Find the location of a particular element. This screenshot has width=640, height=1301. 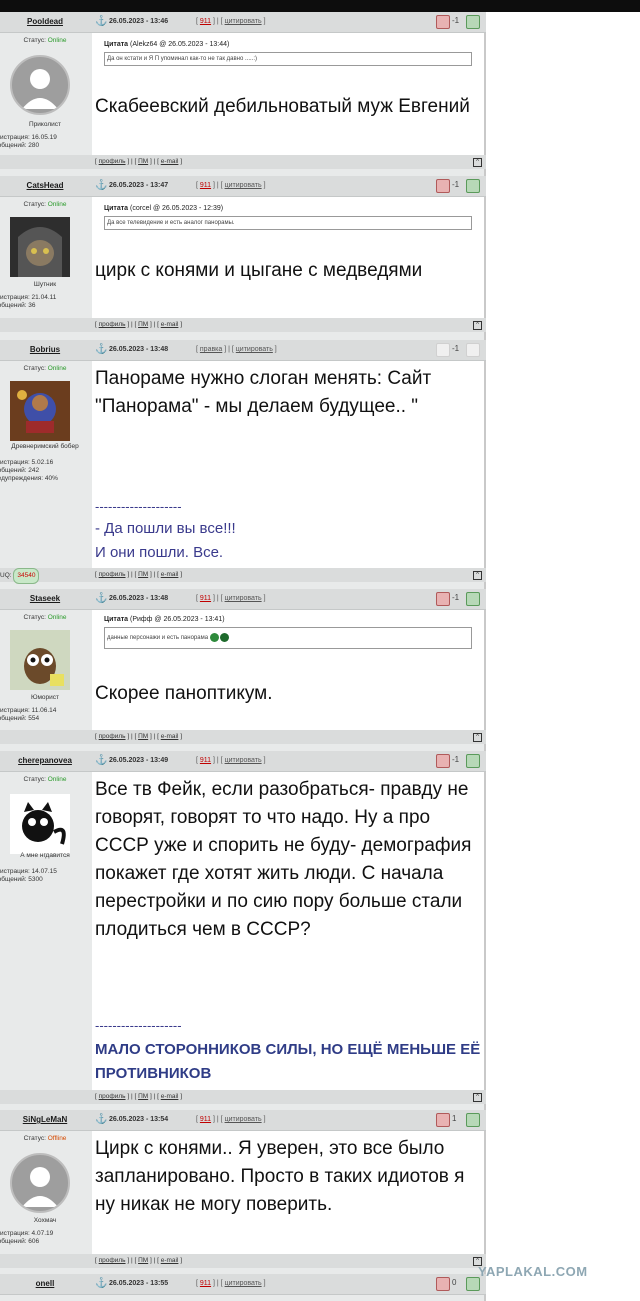

user-title: Хохмач is located at coordinates (45, 1220).